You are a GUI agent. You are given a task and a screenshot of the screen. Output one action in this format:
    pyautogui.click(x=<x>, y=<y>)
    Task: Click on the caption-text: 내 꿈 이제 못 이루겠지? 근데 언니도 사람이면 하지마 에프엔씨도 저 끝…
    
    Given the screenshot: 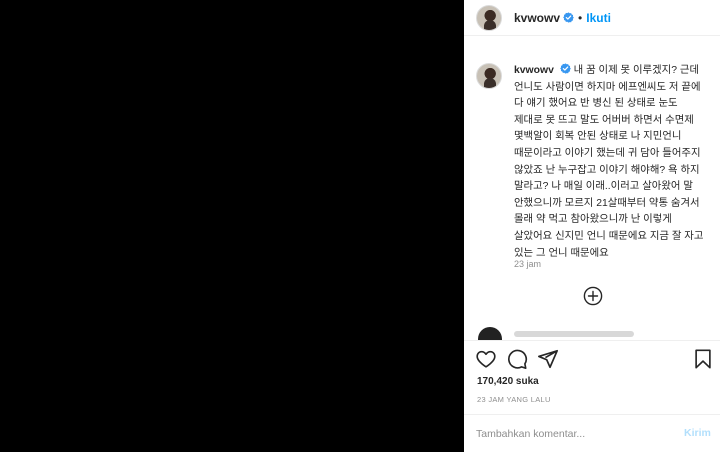 What is the action you would take?
    pyautogui.click(x=609, y=162)
    